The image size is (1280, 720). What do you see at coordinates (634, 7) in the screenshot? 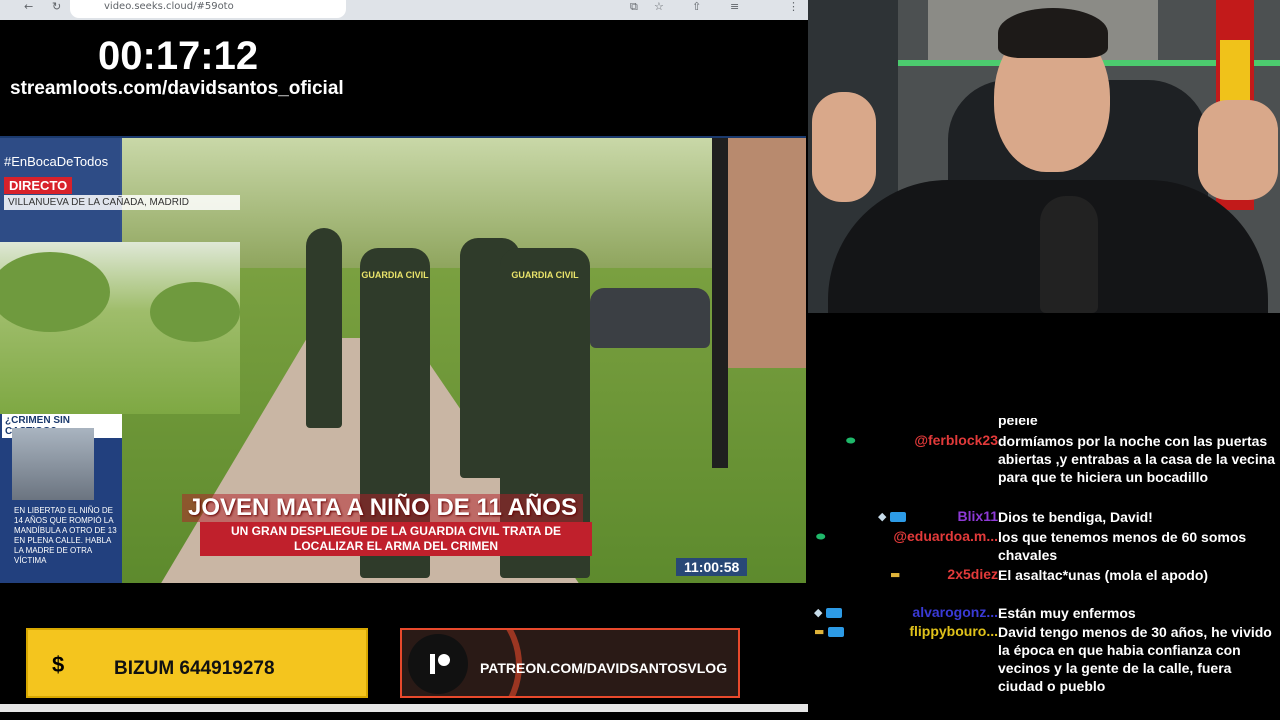
I see `translate-icon: ⧉` at bounding box center [634, 7].